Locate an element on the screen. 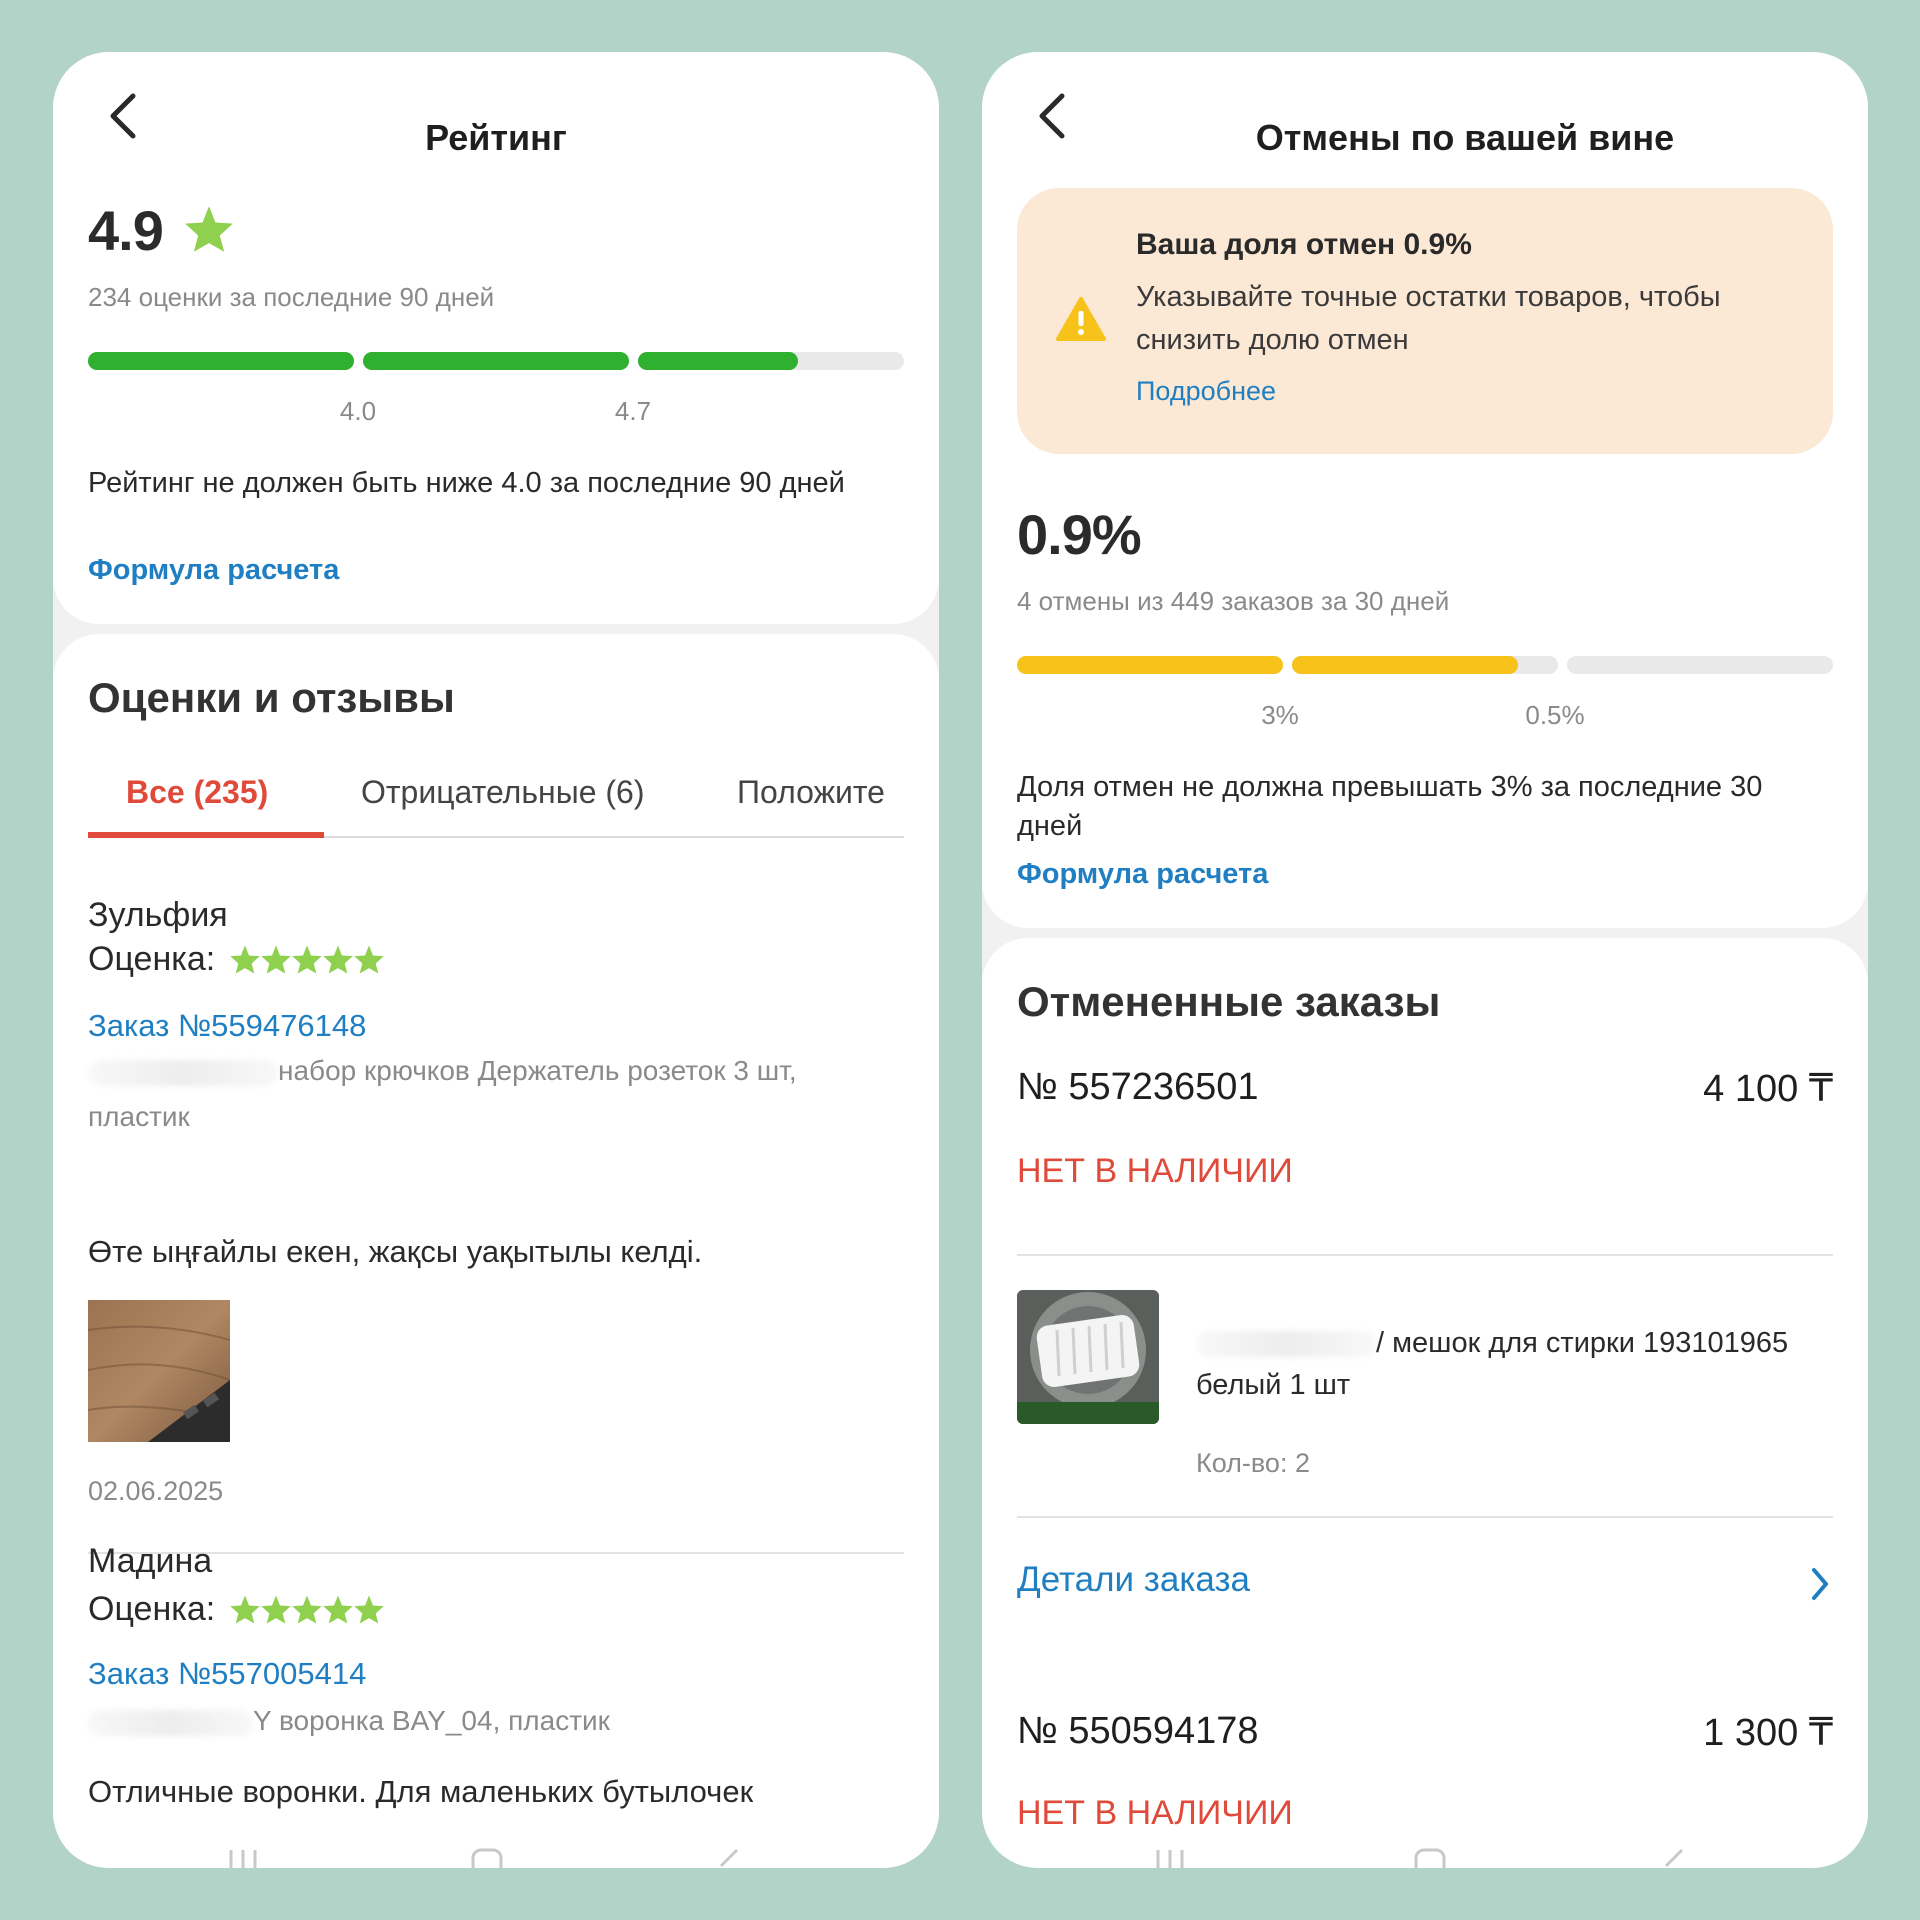  tick-label: 0.5% is located at coordinates (1555, 715).